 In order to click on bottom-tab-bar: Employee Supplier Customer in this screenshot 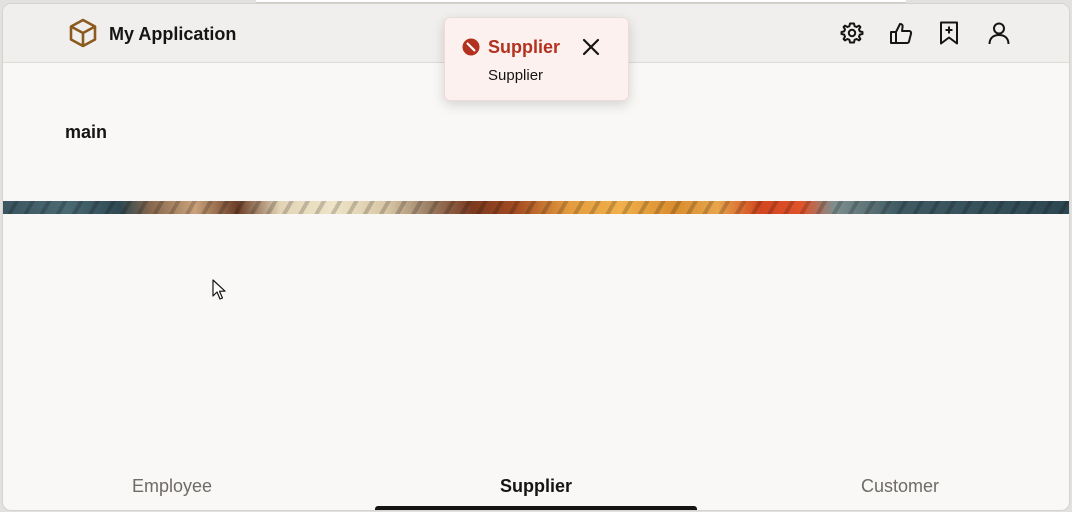, I will do `click(536, 485)`.